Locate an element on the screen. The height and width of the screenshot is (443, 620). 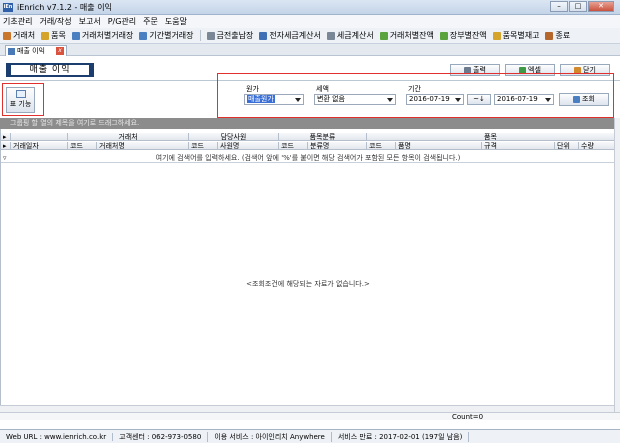
menu-basic: 기초관리 is located at coordinates (17, 21).